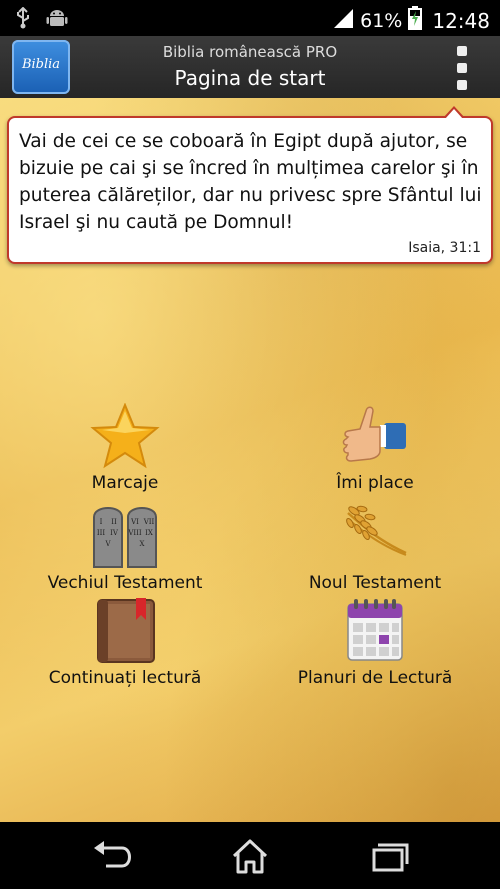 The width and height of the screenshot is (500, 889). I want to click on app-subtitle: Biblia românească PRO, so click(250, 52).